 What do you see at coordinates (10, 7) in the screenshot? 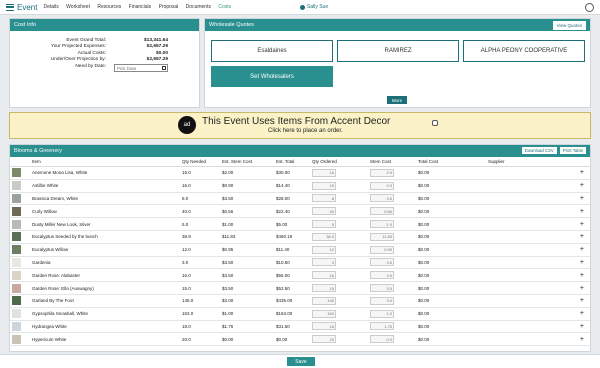
I see `menu-icon` at bounding box center [10, 7].